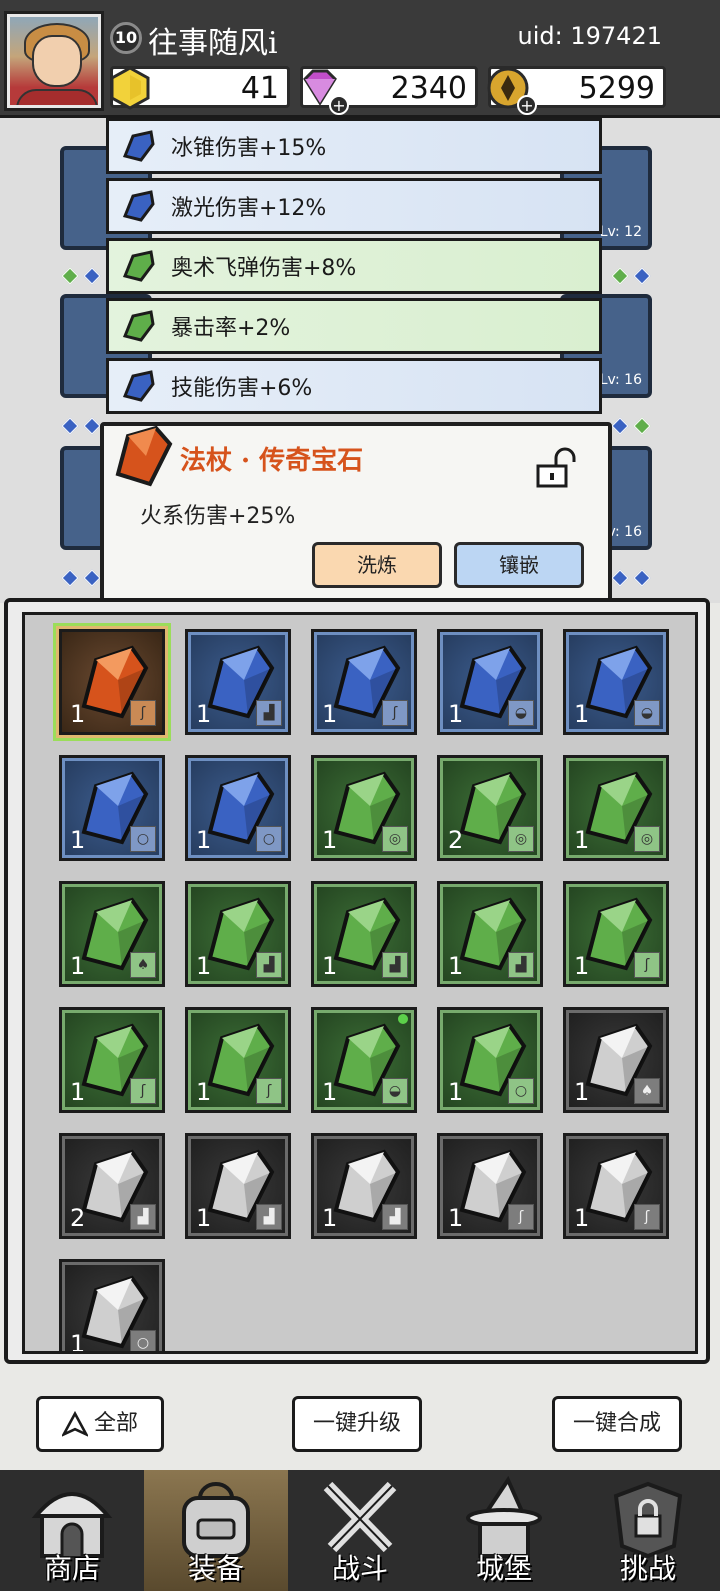 Image resolution: width=720 pixels, height=1591 pixels. I want to click on affix-row: 奥术飞弹伤害+8%, so click(354, 266).